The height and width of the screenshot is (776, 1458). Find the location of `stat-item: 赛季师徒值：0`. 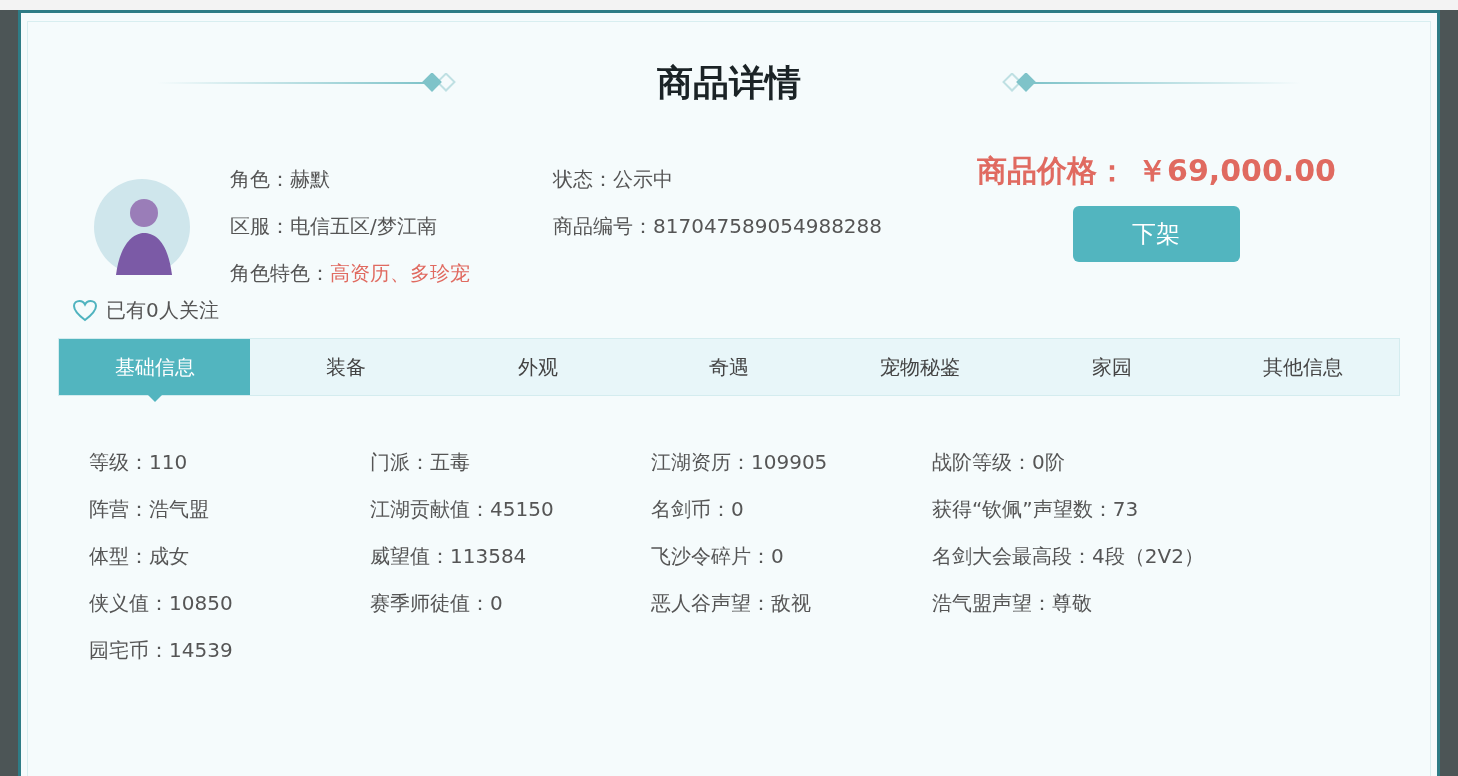

stat-item: 赛季师徒值：0 is located at coordinates (437, 603).